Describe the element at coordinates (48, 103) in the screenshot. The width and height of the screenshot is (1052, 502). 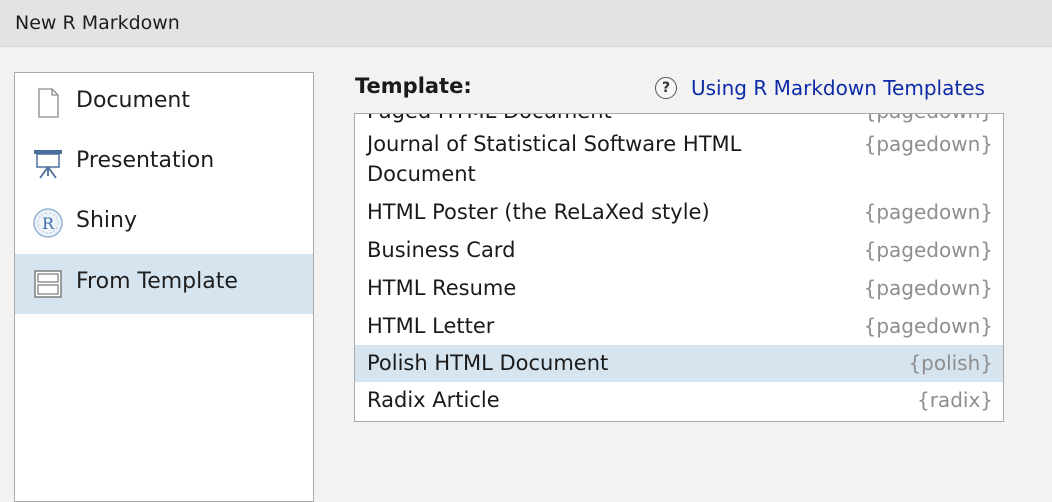
I see `document-icon` at that location.